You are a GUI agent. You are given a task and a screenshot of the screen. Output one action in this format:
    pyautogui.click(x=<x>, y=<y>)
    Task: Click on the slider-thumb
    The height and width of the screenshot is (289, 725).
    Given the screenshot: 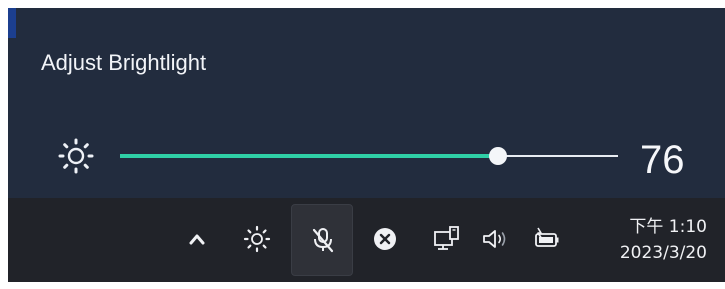 What is the action you would take?
    pyautogui.click(x=498, y=156)
    